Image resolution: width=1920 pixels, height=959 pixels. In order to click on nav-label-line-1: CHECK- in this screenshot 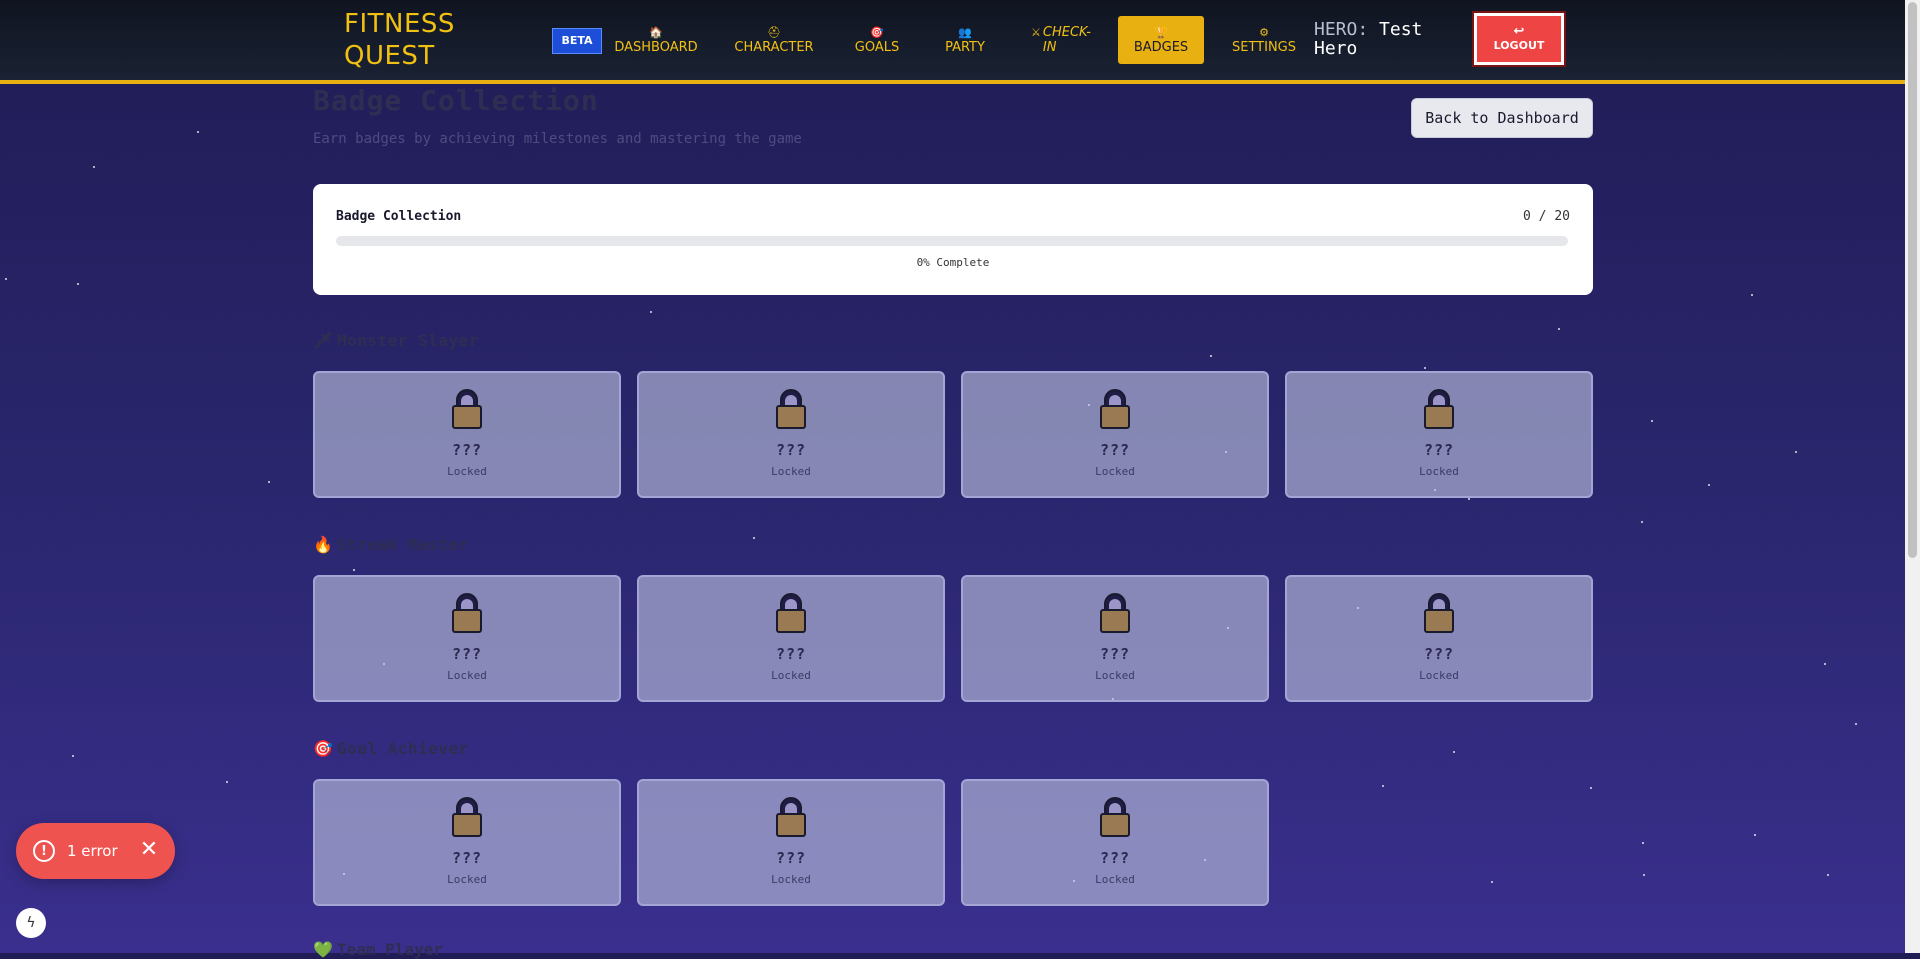, I will do `click(1066, 32)`.